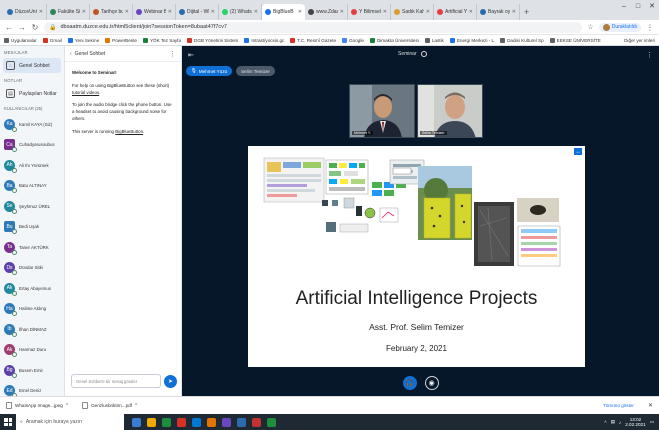 The width and height of the screenshot is (659, 430). What do you see at coordinates (32, 186) in the screenshot?
I see `user-list-item: Ba Batu ALTINAY` at bounding box center [32, 186].